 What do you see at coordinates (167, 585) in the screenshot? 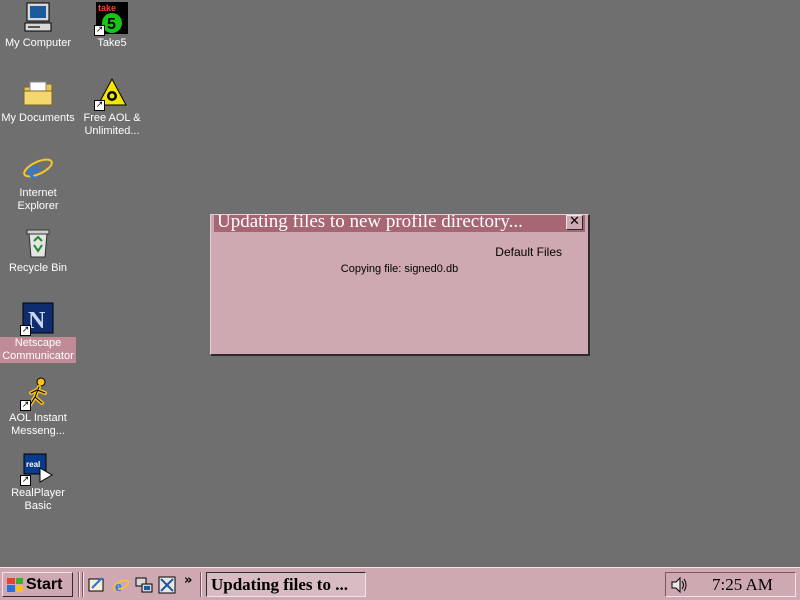
I see `app-launcher-icon` at bounding box center [167, 585].